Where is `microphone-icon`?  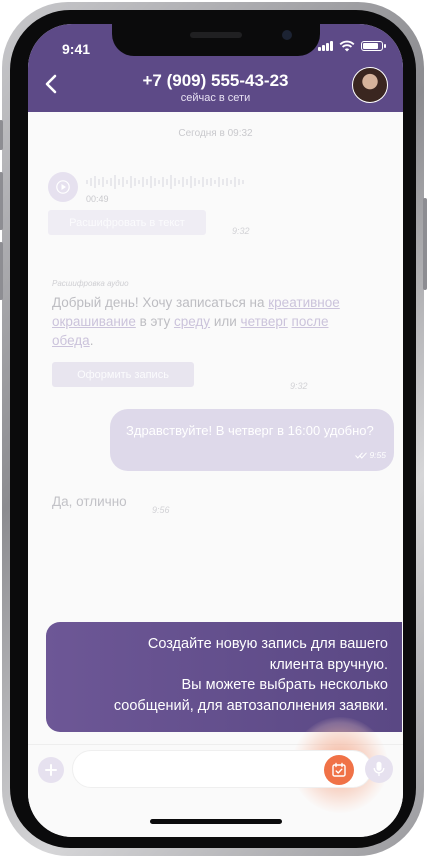
microphone-icon is located at coordinates (379, 768).